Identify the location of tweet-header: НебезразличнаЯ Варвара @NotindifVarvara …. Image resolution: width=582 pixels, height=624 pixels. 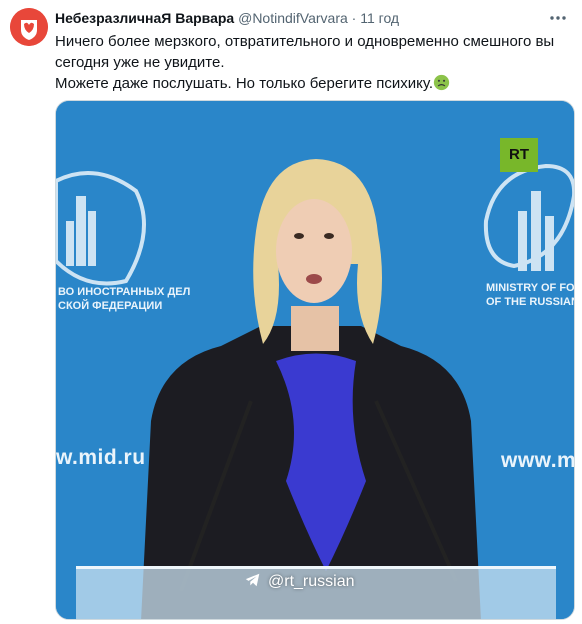
(227, 18).